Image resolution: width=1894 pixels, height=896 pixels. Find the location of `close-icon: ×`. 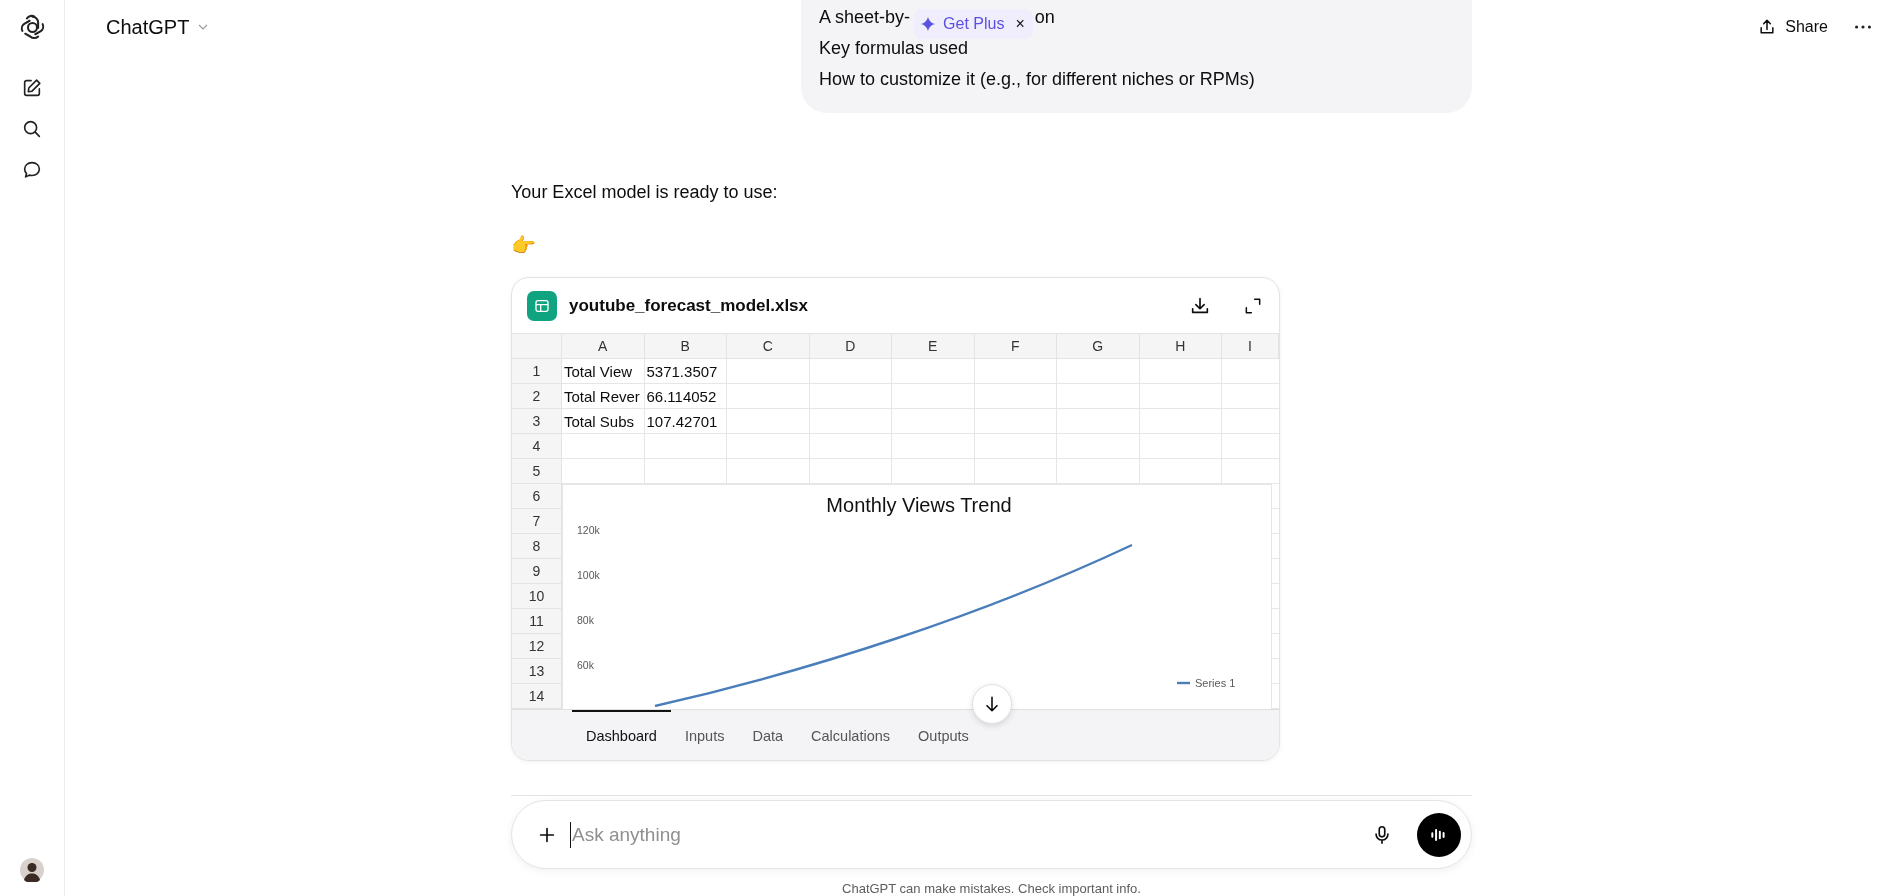

close-icon: × is located at coordinates (1020, 23).